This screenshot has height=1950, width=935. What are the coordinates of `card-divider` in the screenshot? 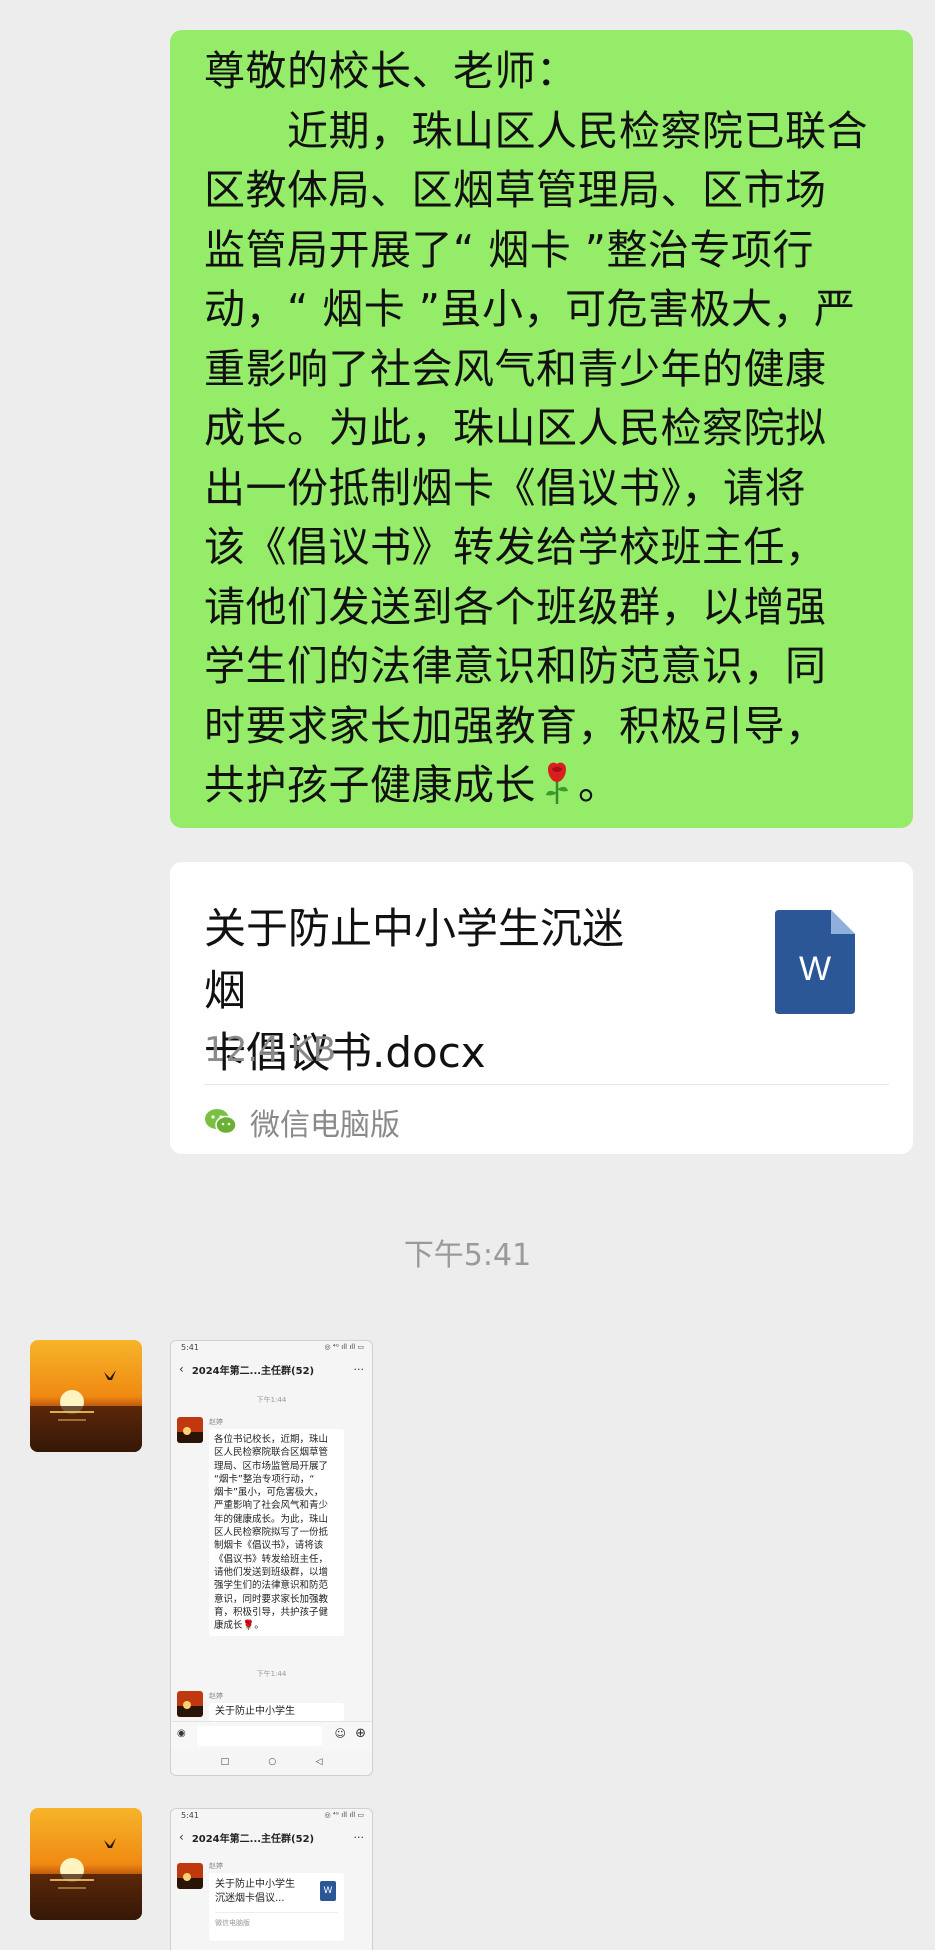 It's located at (546, 1084).